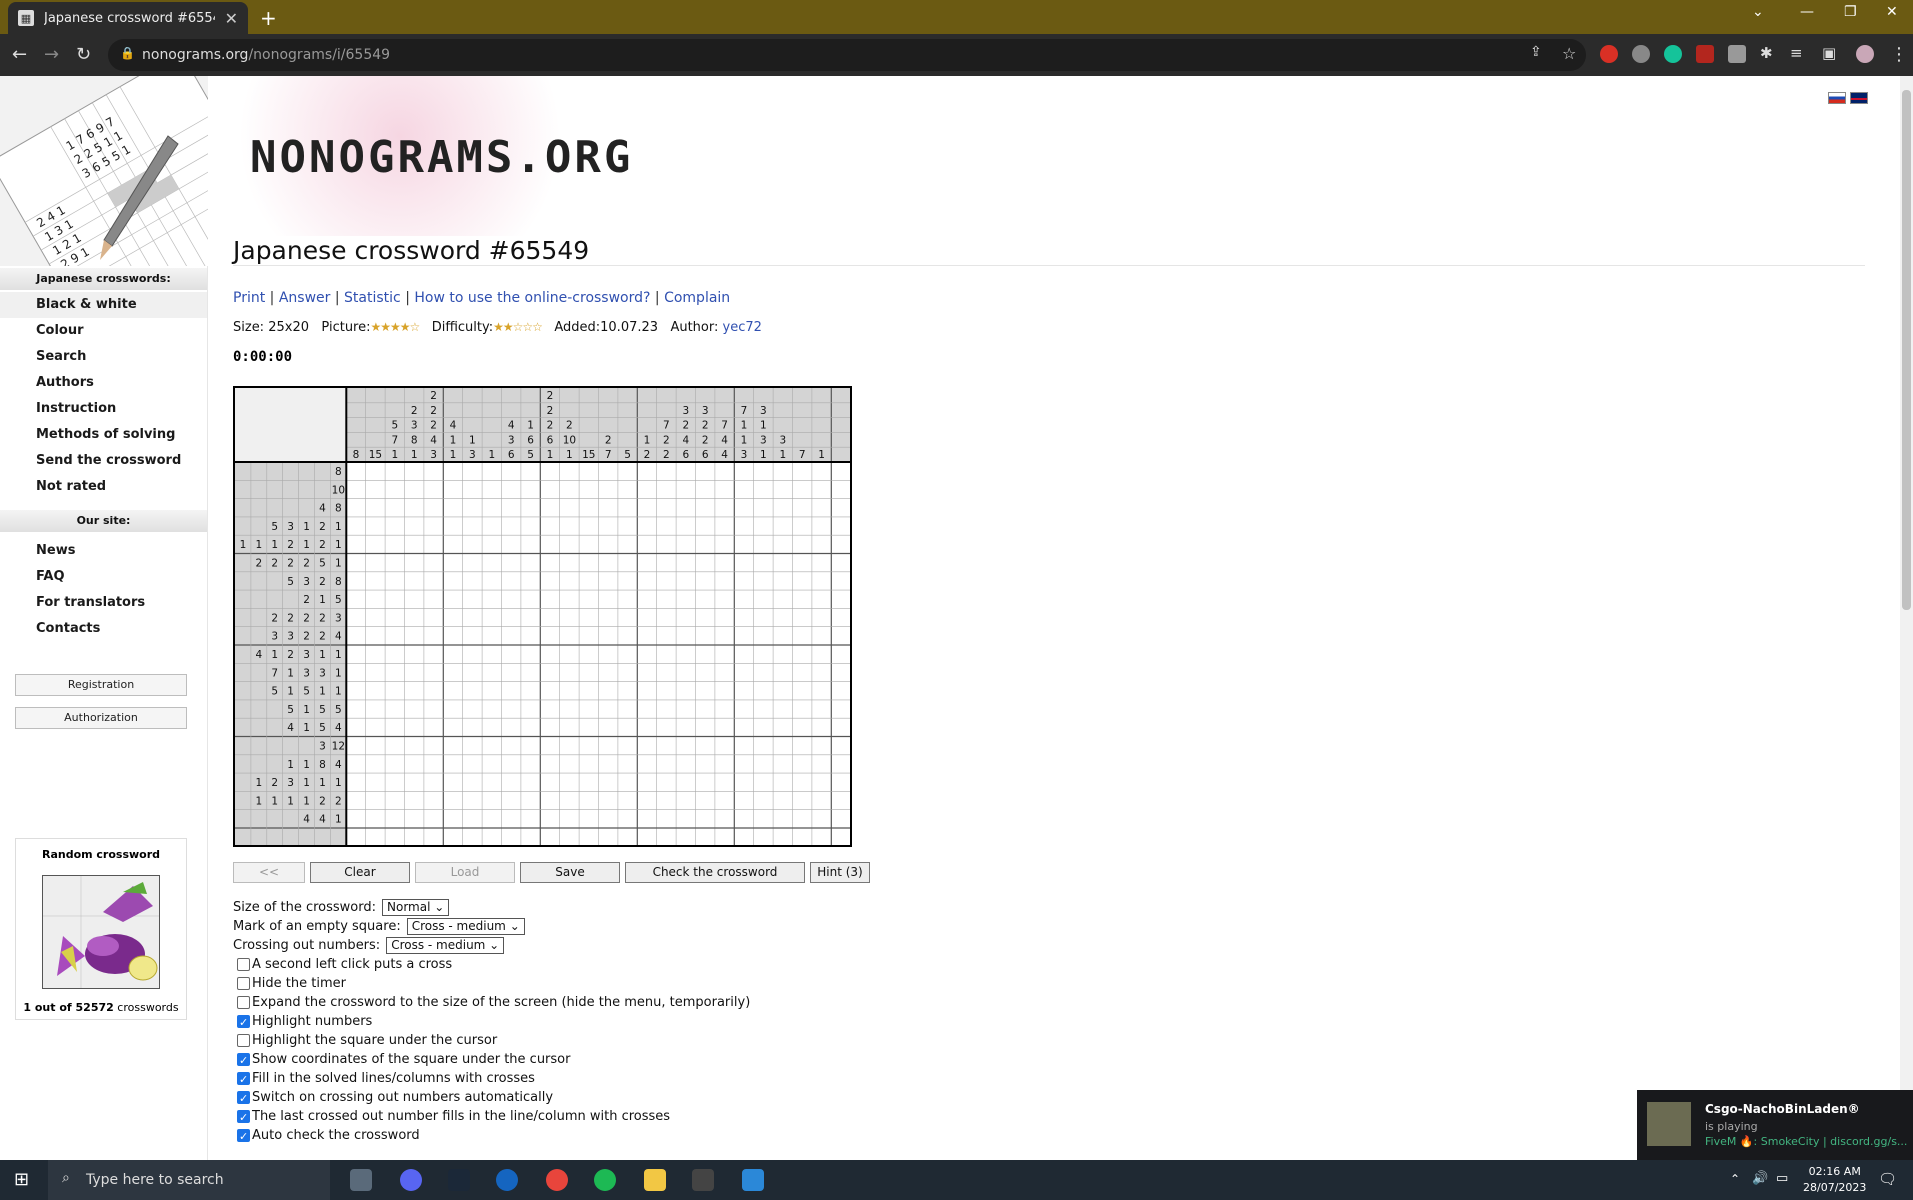 The width and height of the screenshot is (1913, 1200). What do you see at coordinates (274, 673) in the screenshot?
I see `row-clue-number: 7` at bounding box center [274, 673].